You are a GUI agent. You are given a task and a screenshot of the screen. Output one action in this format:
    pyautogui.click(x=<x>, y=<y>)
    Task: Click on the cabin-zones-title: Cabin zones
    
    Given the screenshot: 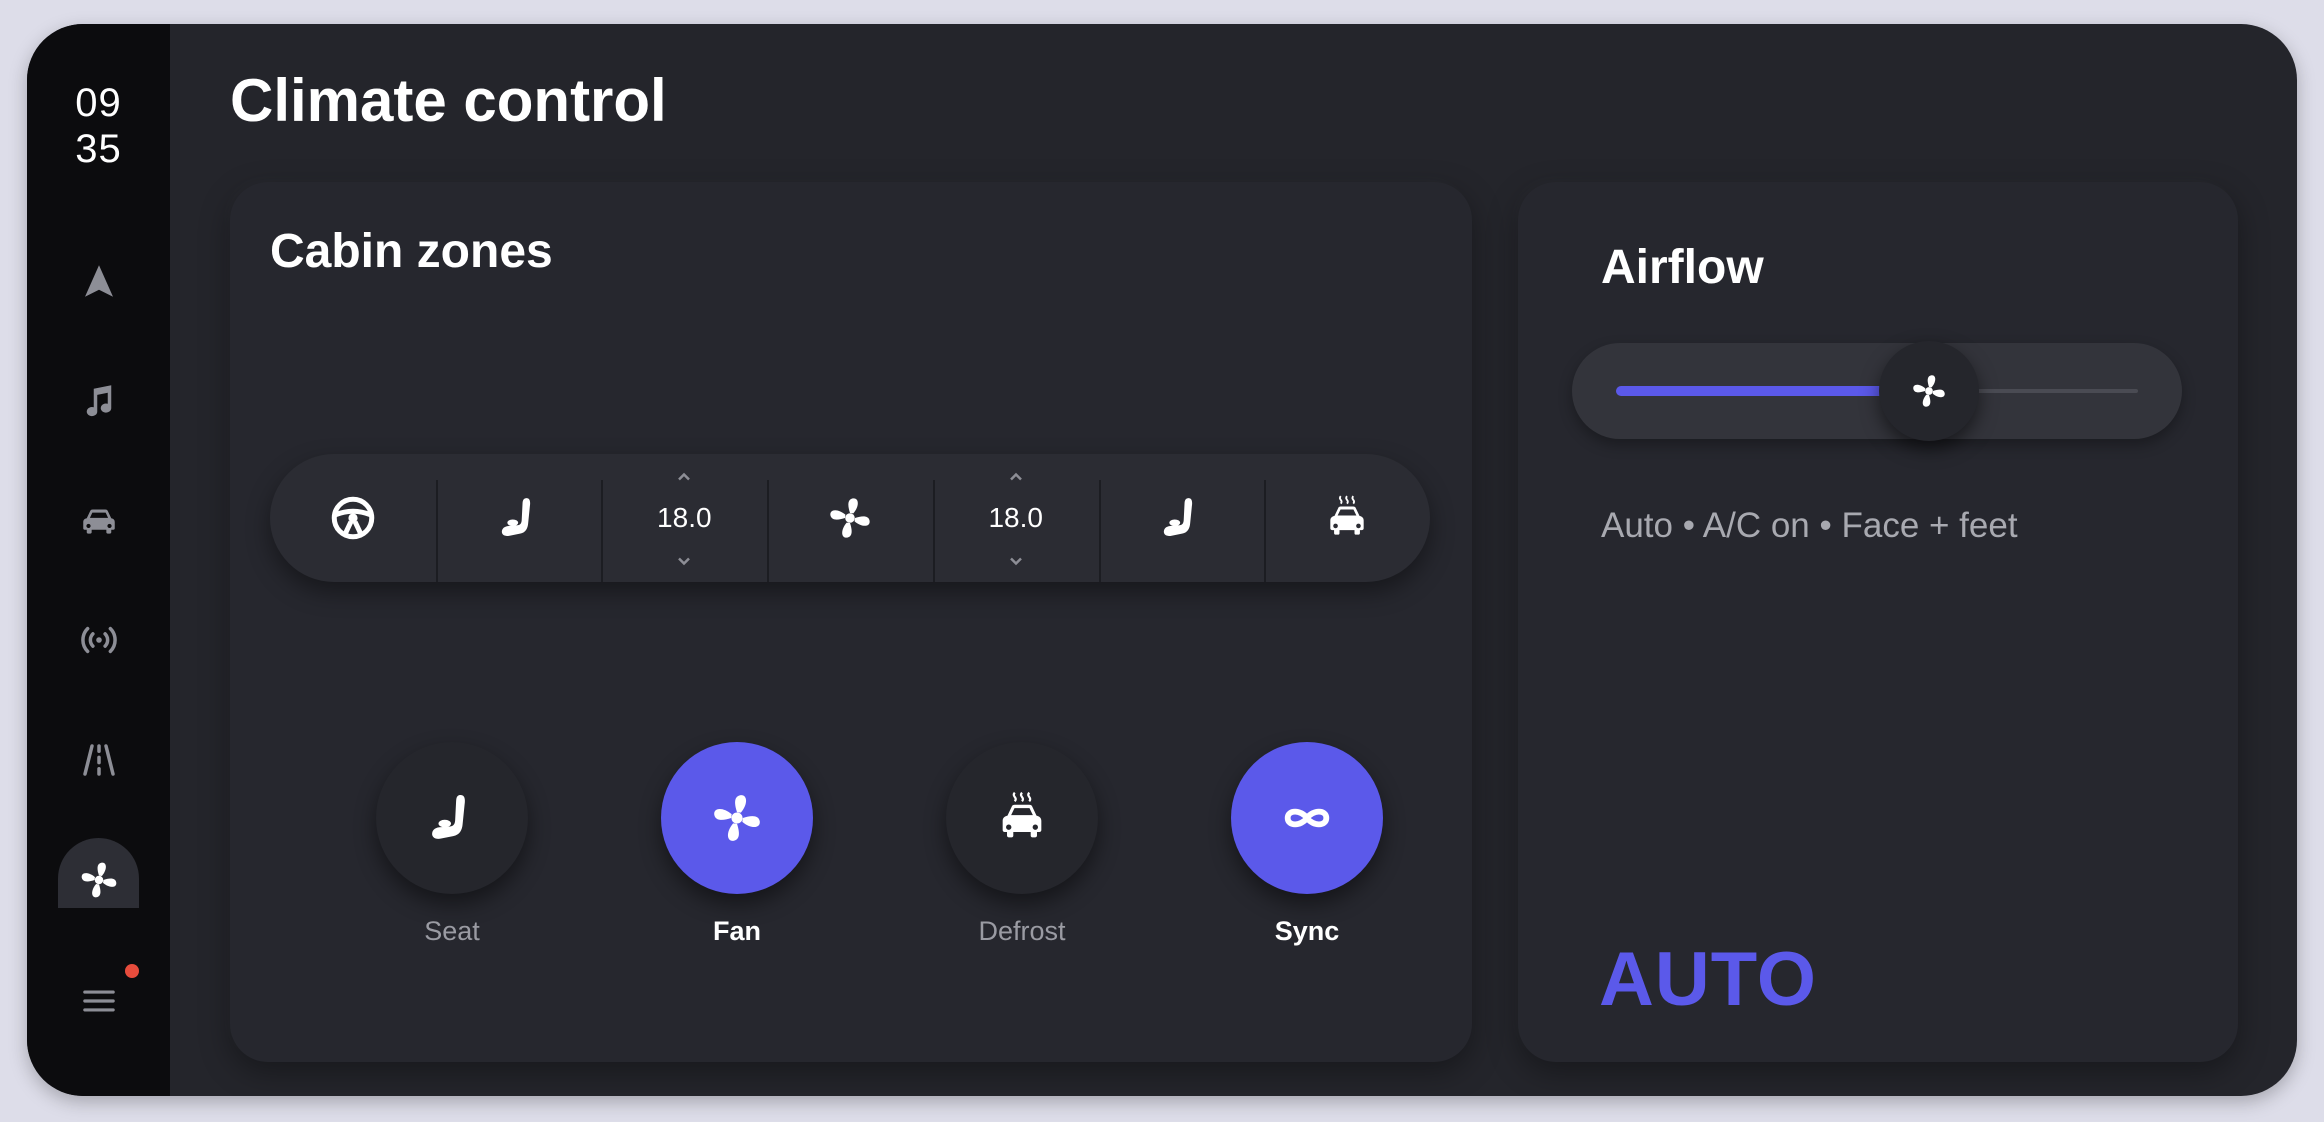 What is the action you would take?
    pyautogui.click(x=411, y=251)
    